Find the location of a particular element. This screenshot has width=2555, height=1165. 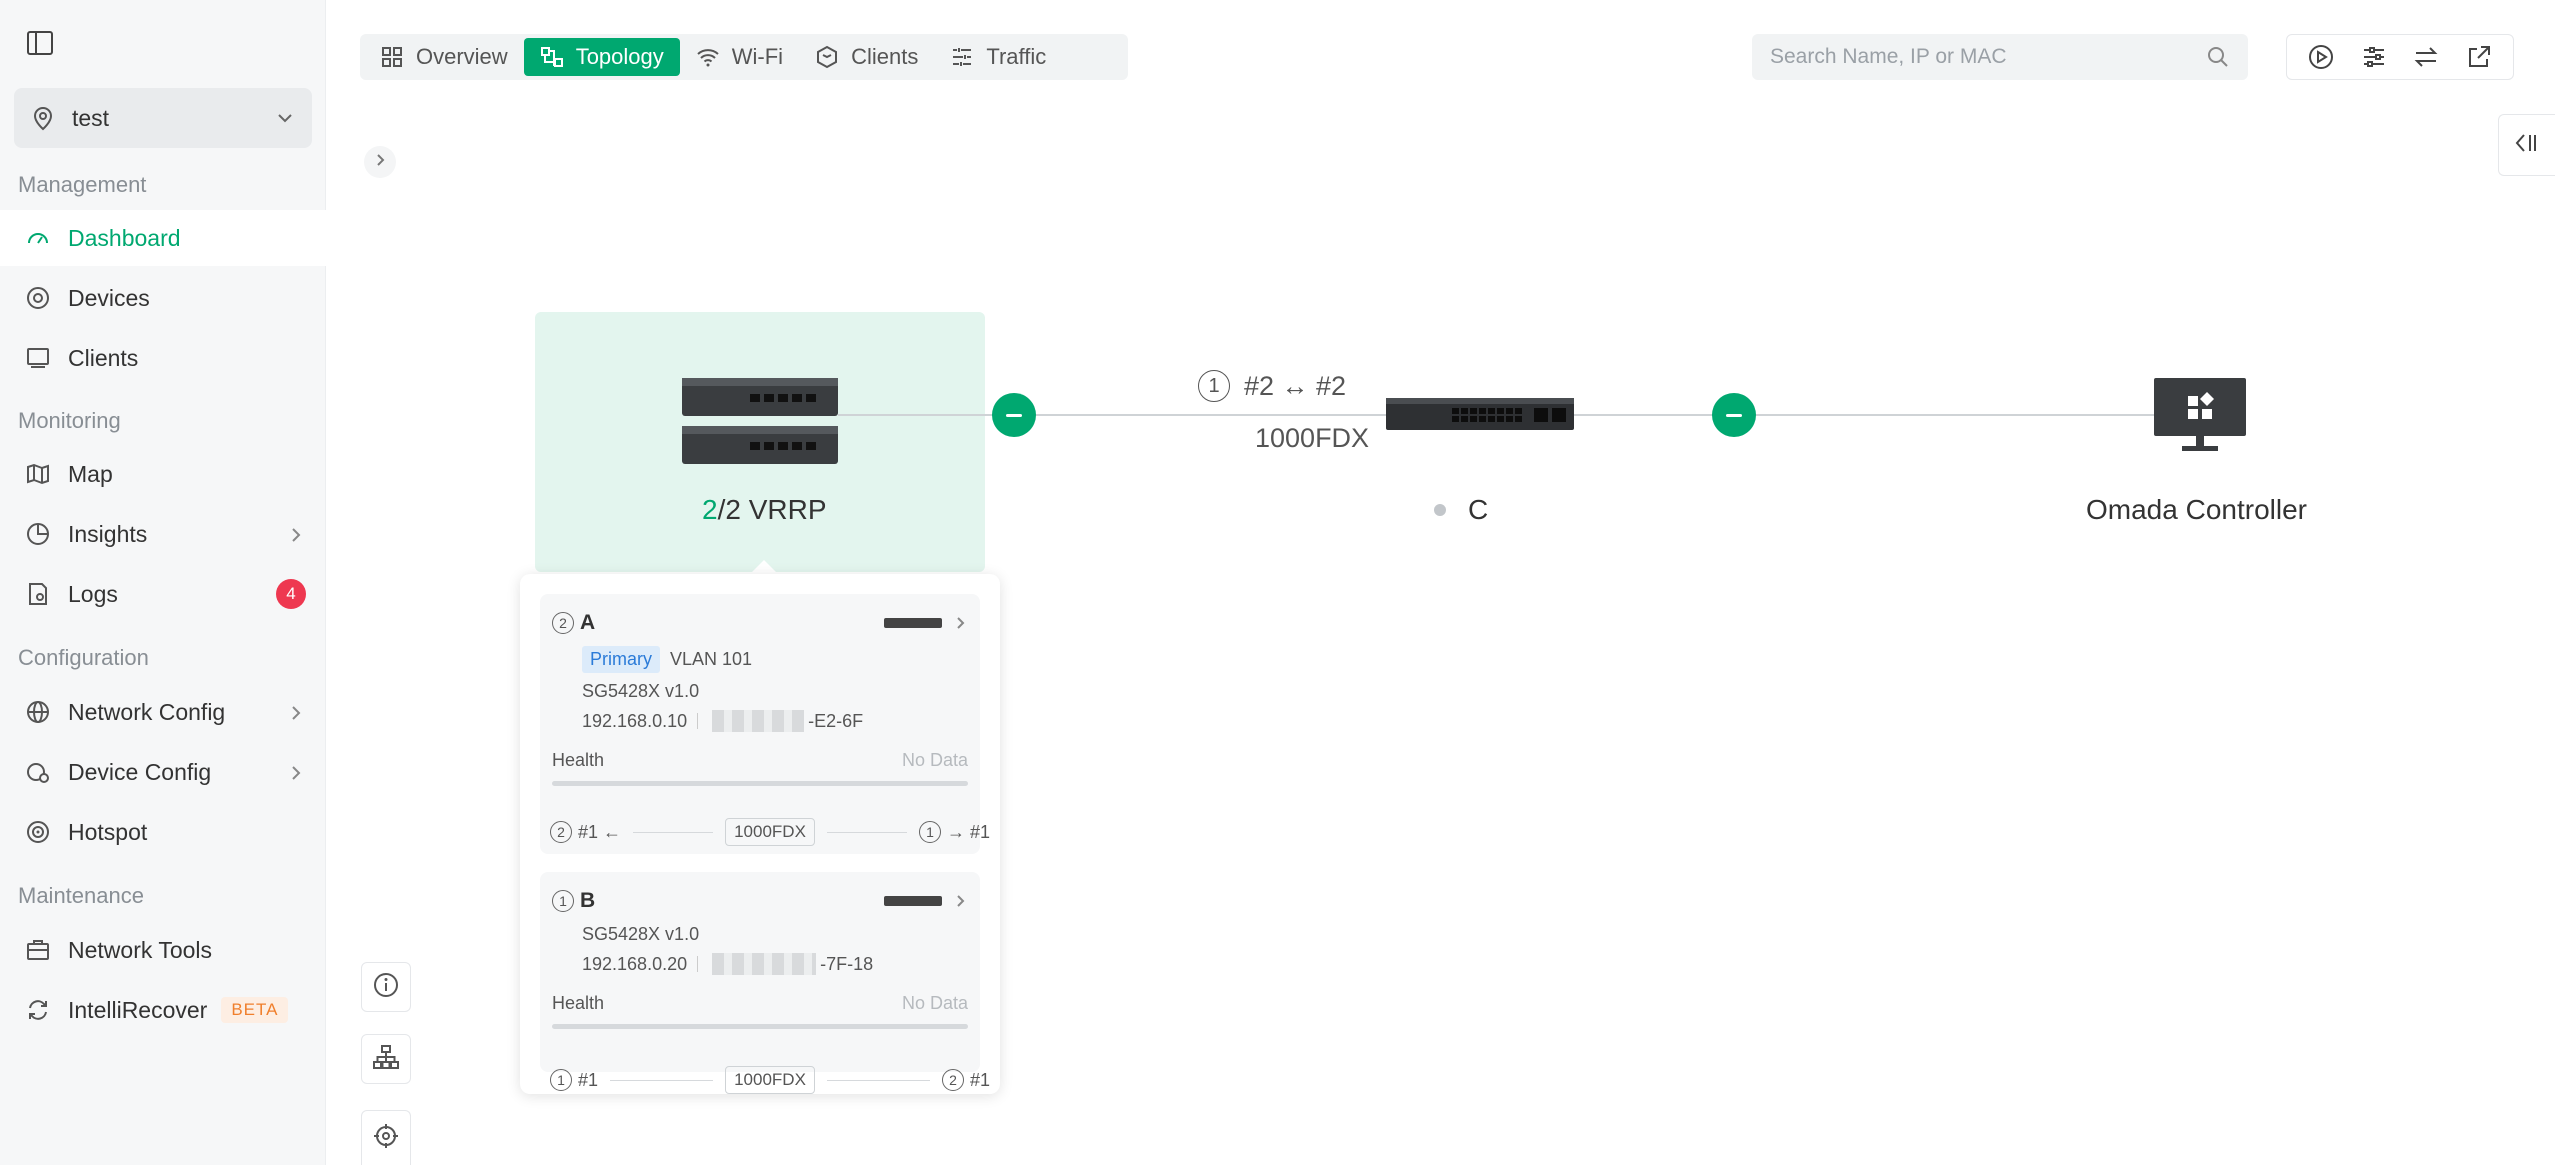

controller-monitor-icon is located at coordinates (2200, 415).